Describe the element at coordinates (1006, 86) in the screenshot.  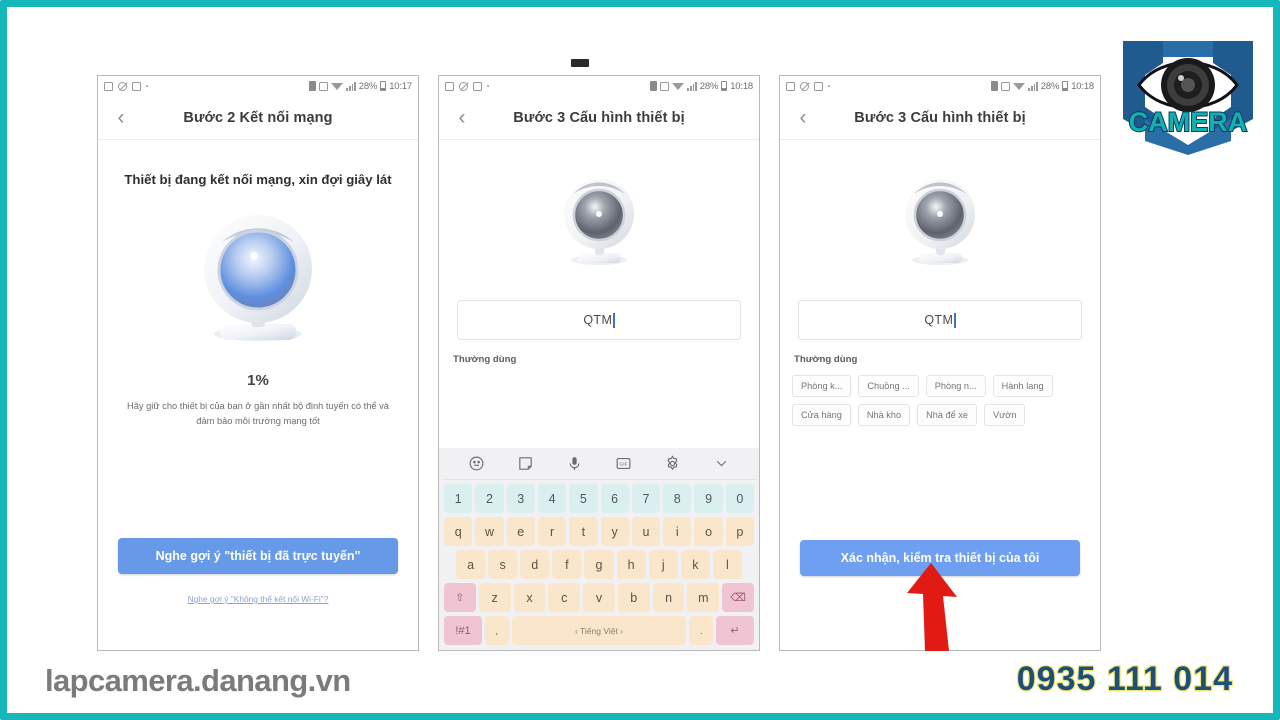
I see `alarm-icon` at that location.